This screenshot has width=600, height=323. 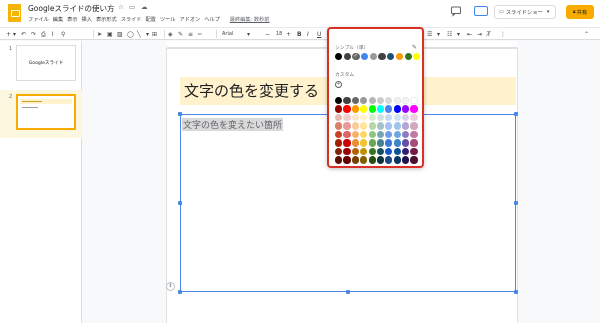 I want to click on selected-body-text: 文字の色を変えたい箇所, so click(x=233, y=124).